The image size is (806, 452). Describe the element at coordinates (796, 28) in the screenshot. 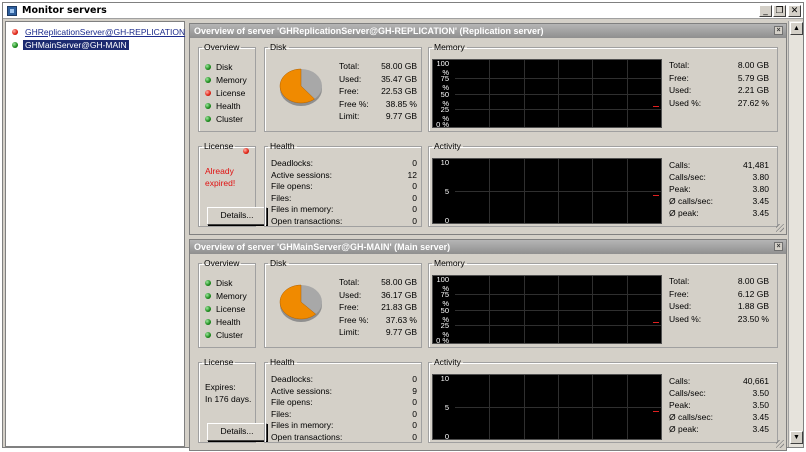

I see `scroll-up-button: ▲` at that location.